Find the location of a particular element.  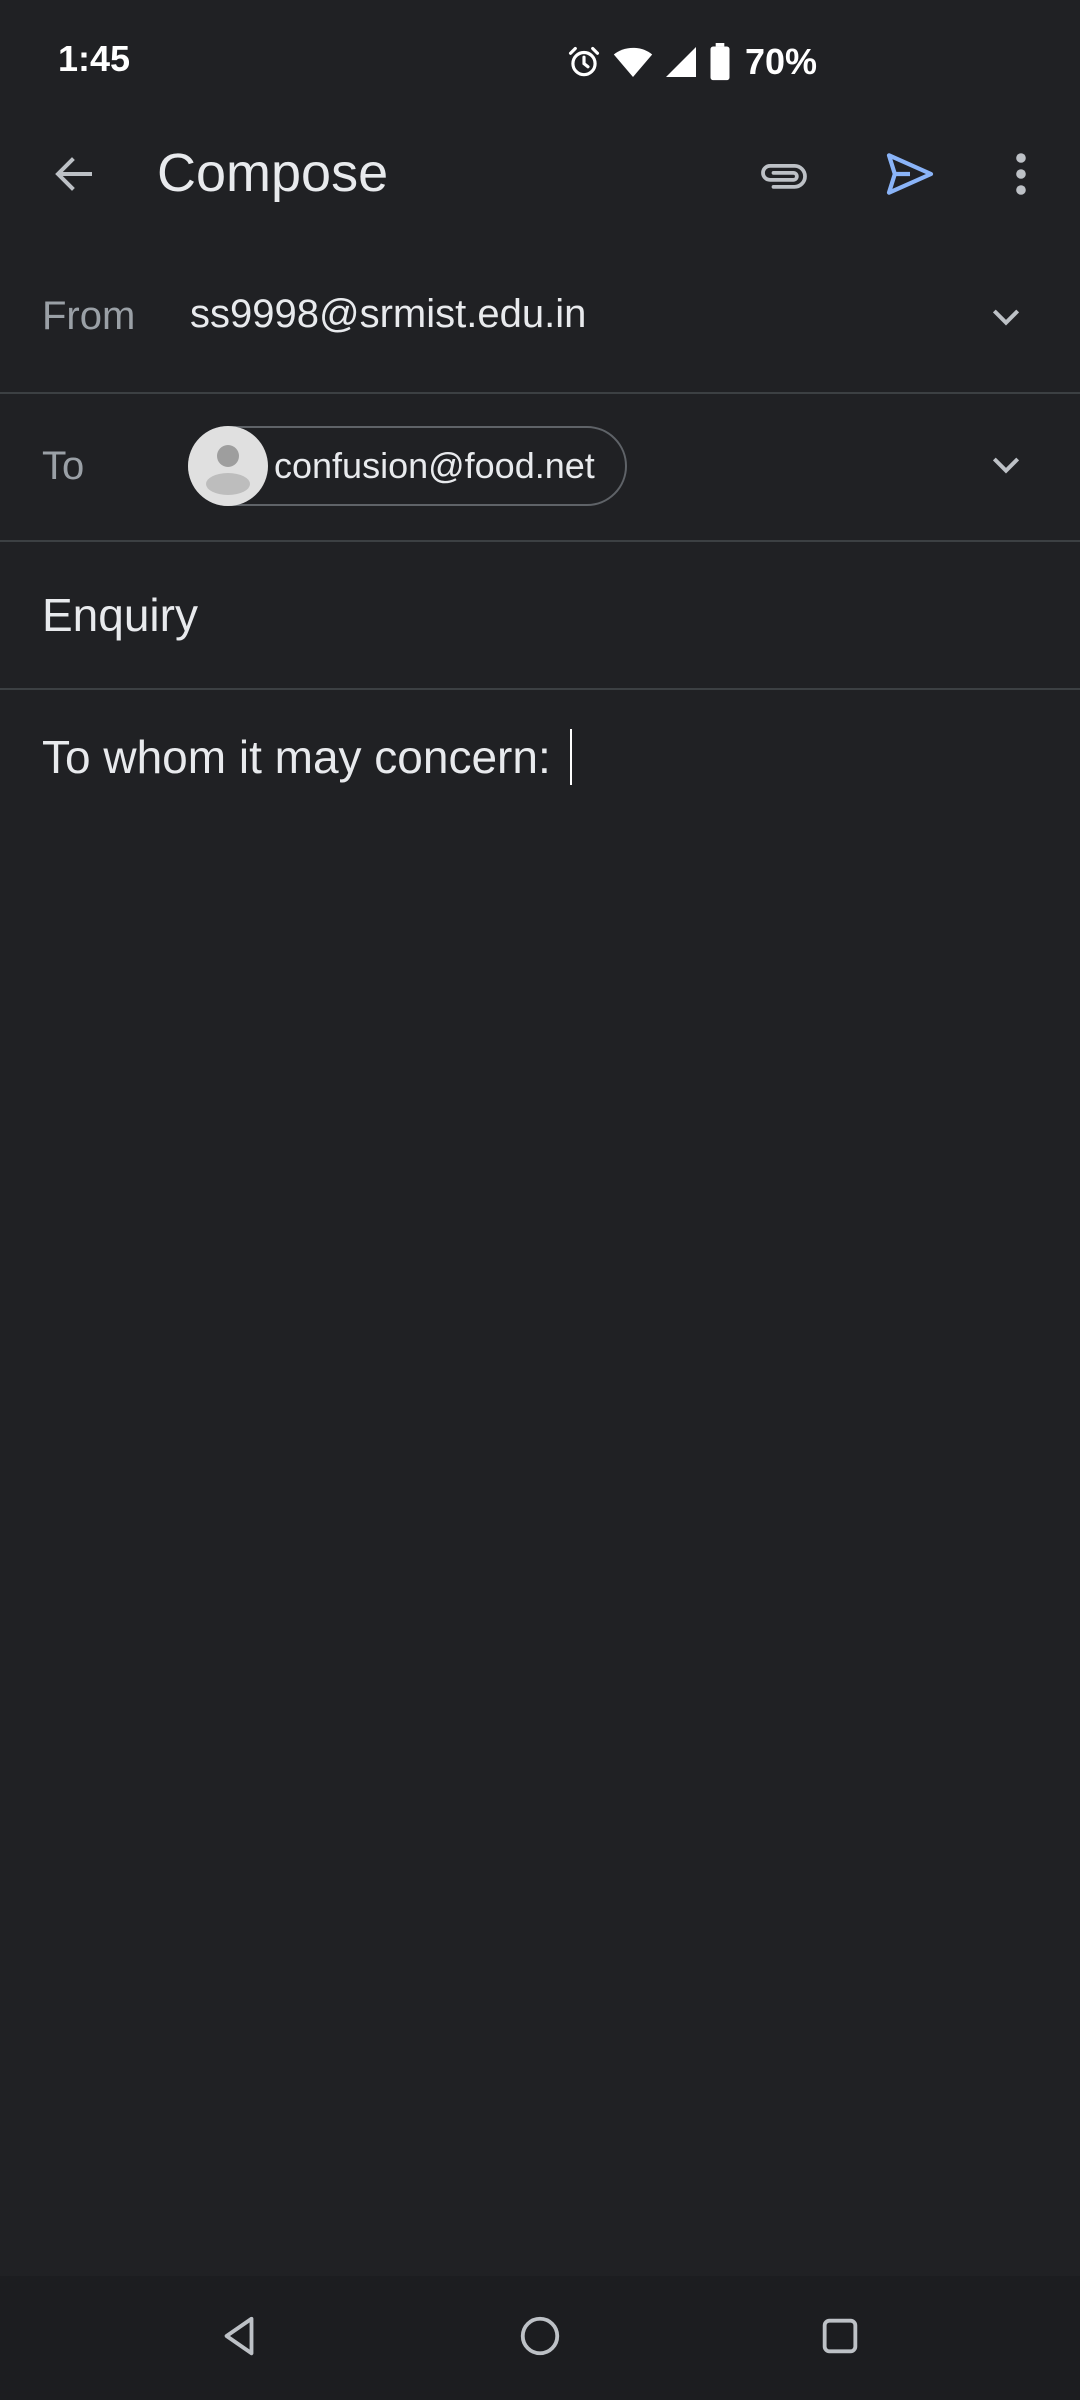

attach-button is located at coordinates (784, 176).